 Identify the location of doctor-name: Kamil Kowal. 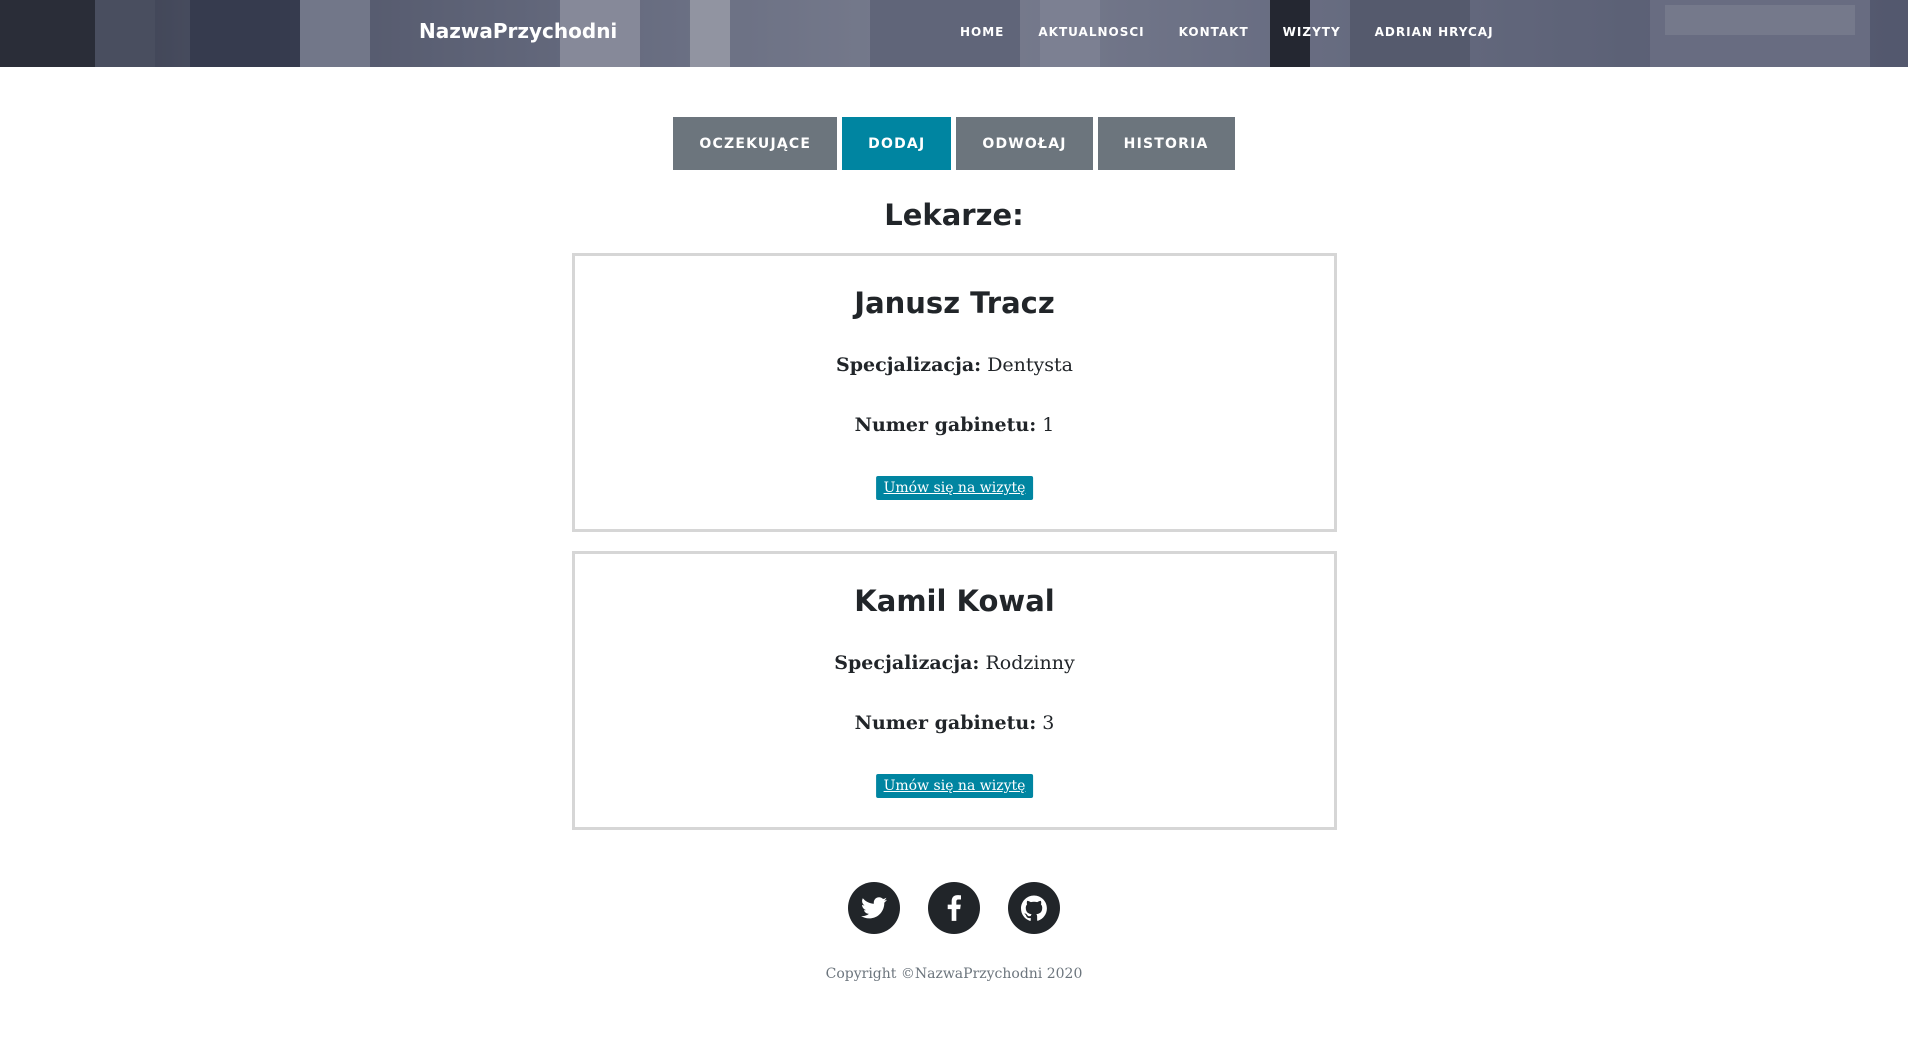
(954, 601).